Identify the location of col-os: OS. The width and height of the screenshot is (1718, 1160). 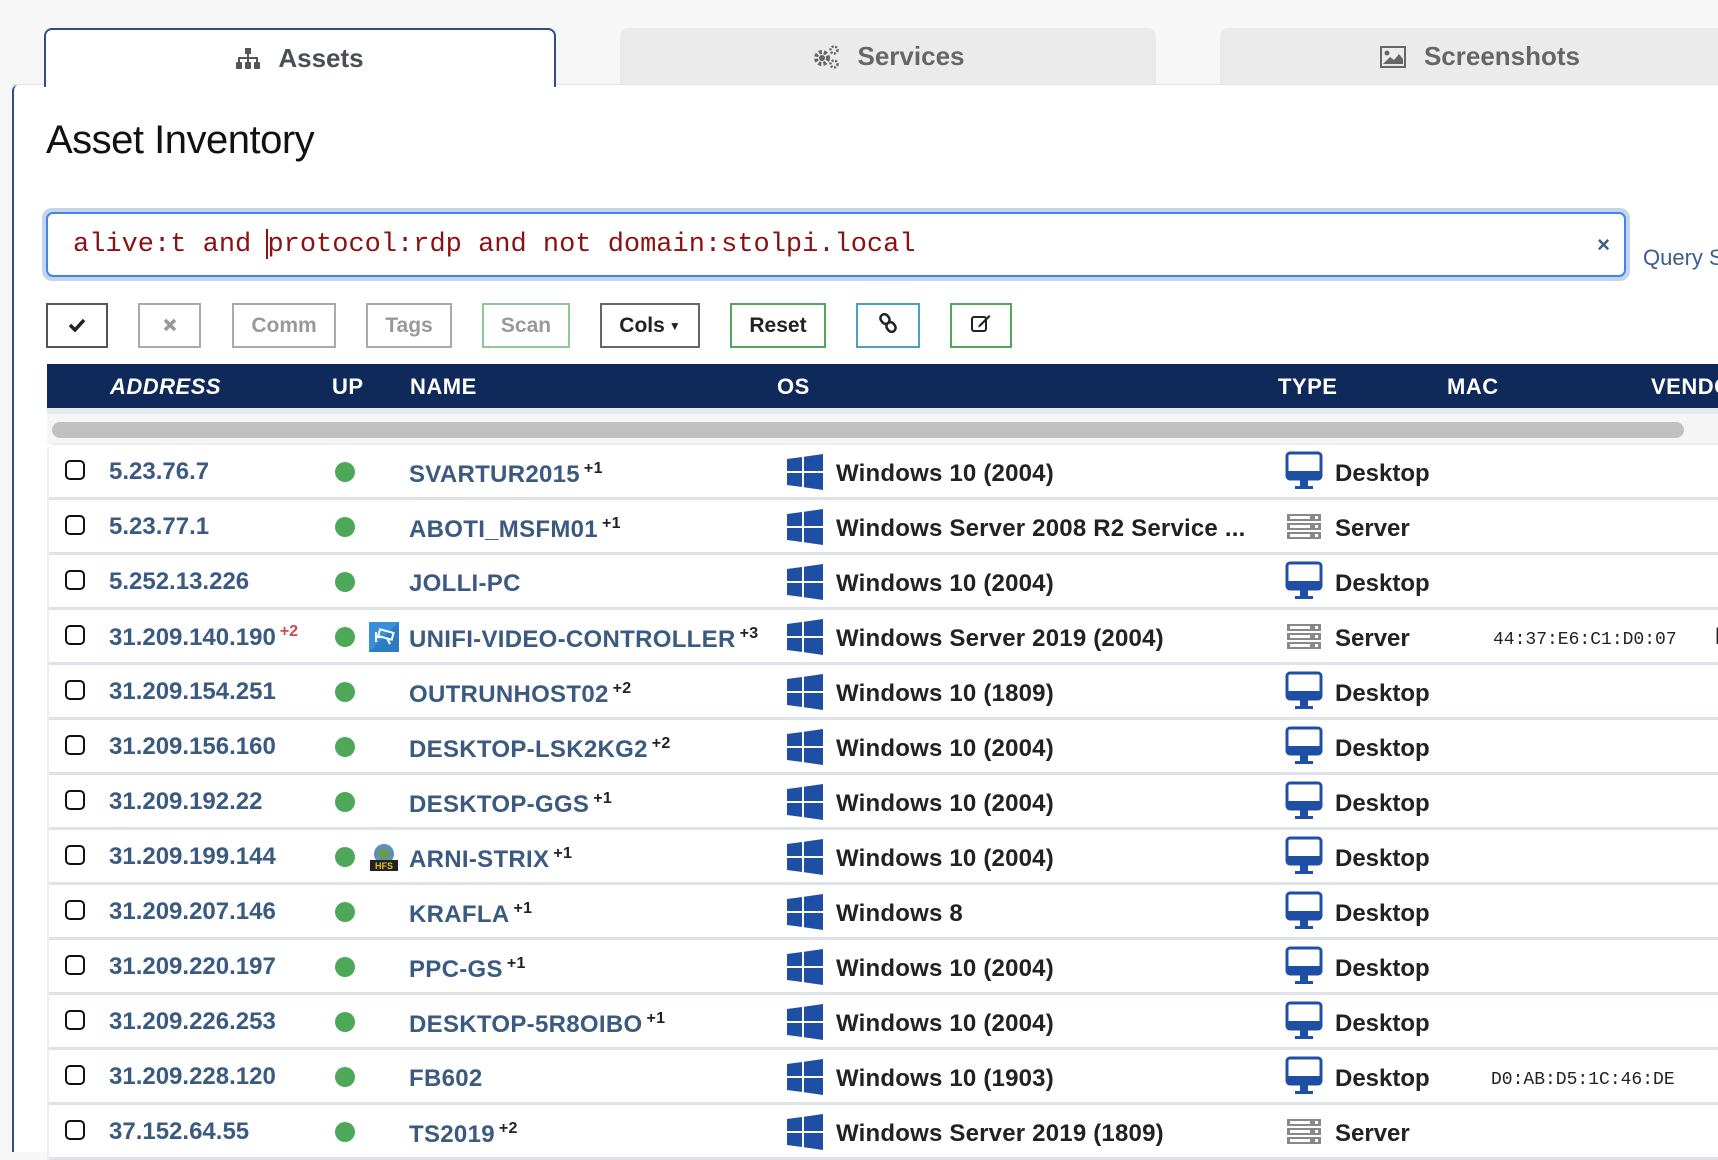
(793, 387).